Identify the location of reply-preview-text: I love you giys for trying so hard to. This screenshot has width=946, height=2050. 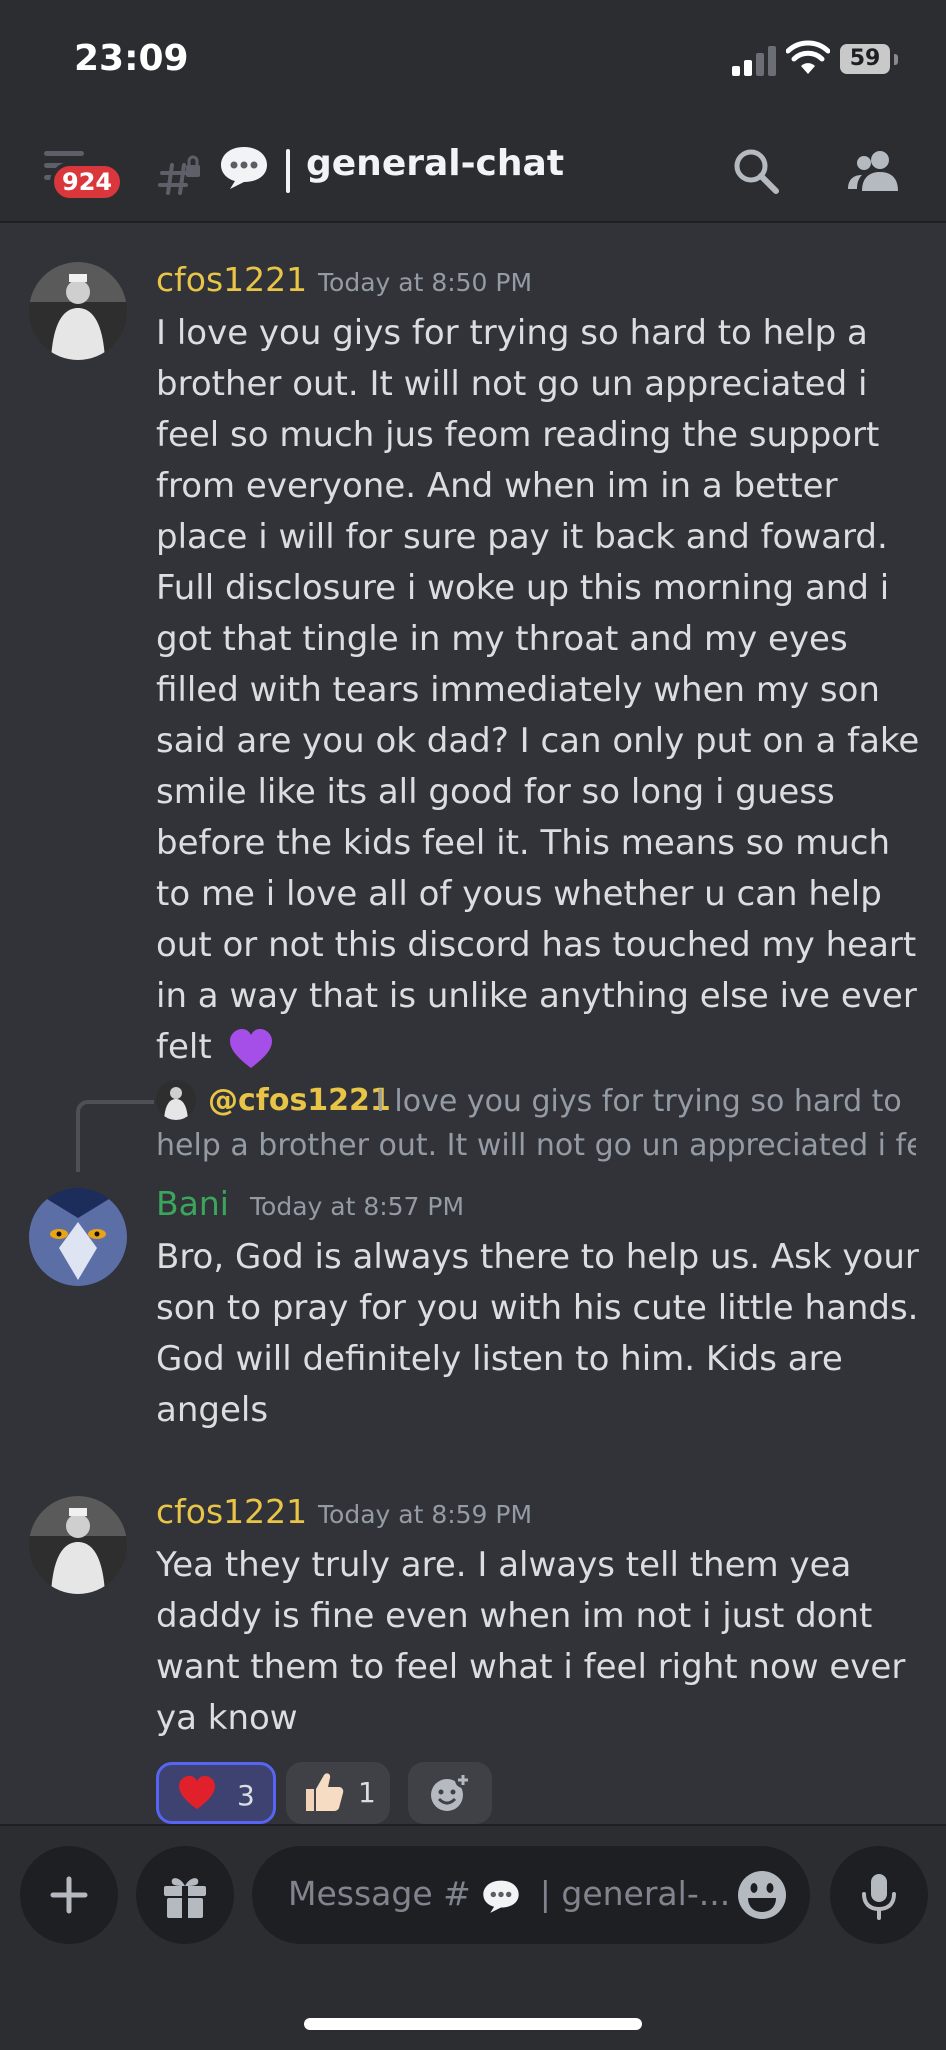
(639, 1101).